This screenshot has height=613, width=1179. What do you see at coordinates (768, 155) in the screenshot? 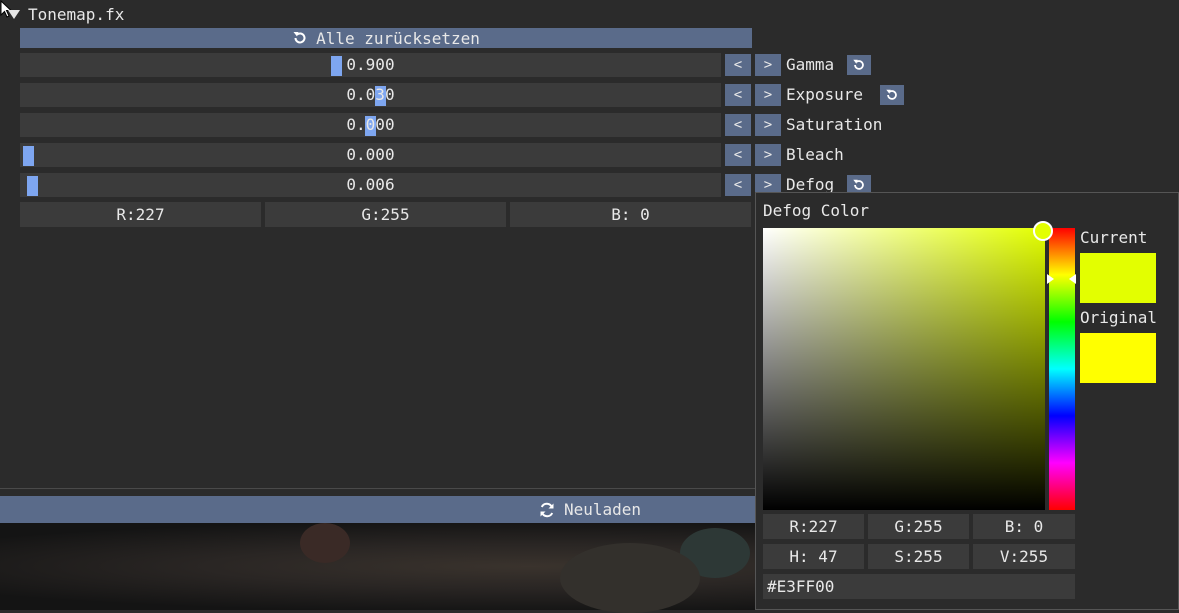
I see `bleach-increase-button: >` at bounding box center [768, 155].